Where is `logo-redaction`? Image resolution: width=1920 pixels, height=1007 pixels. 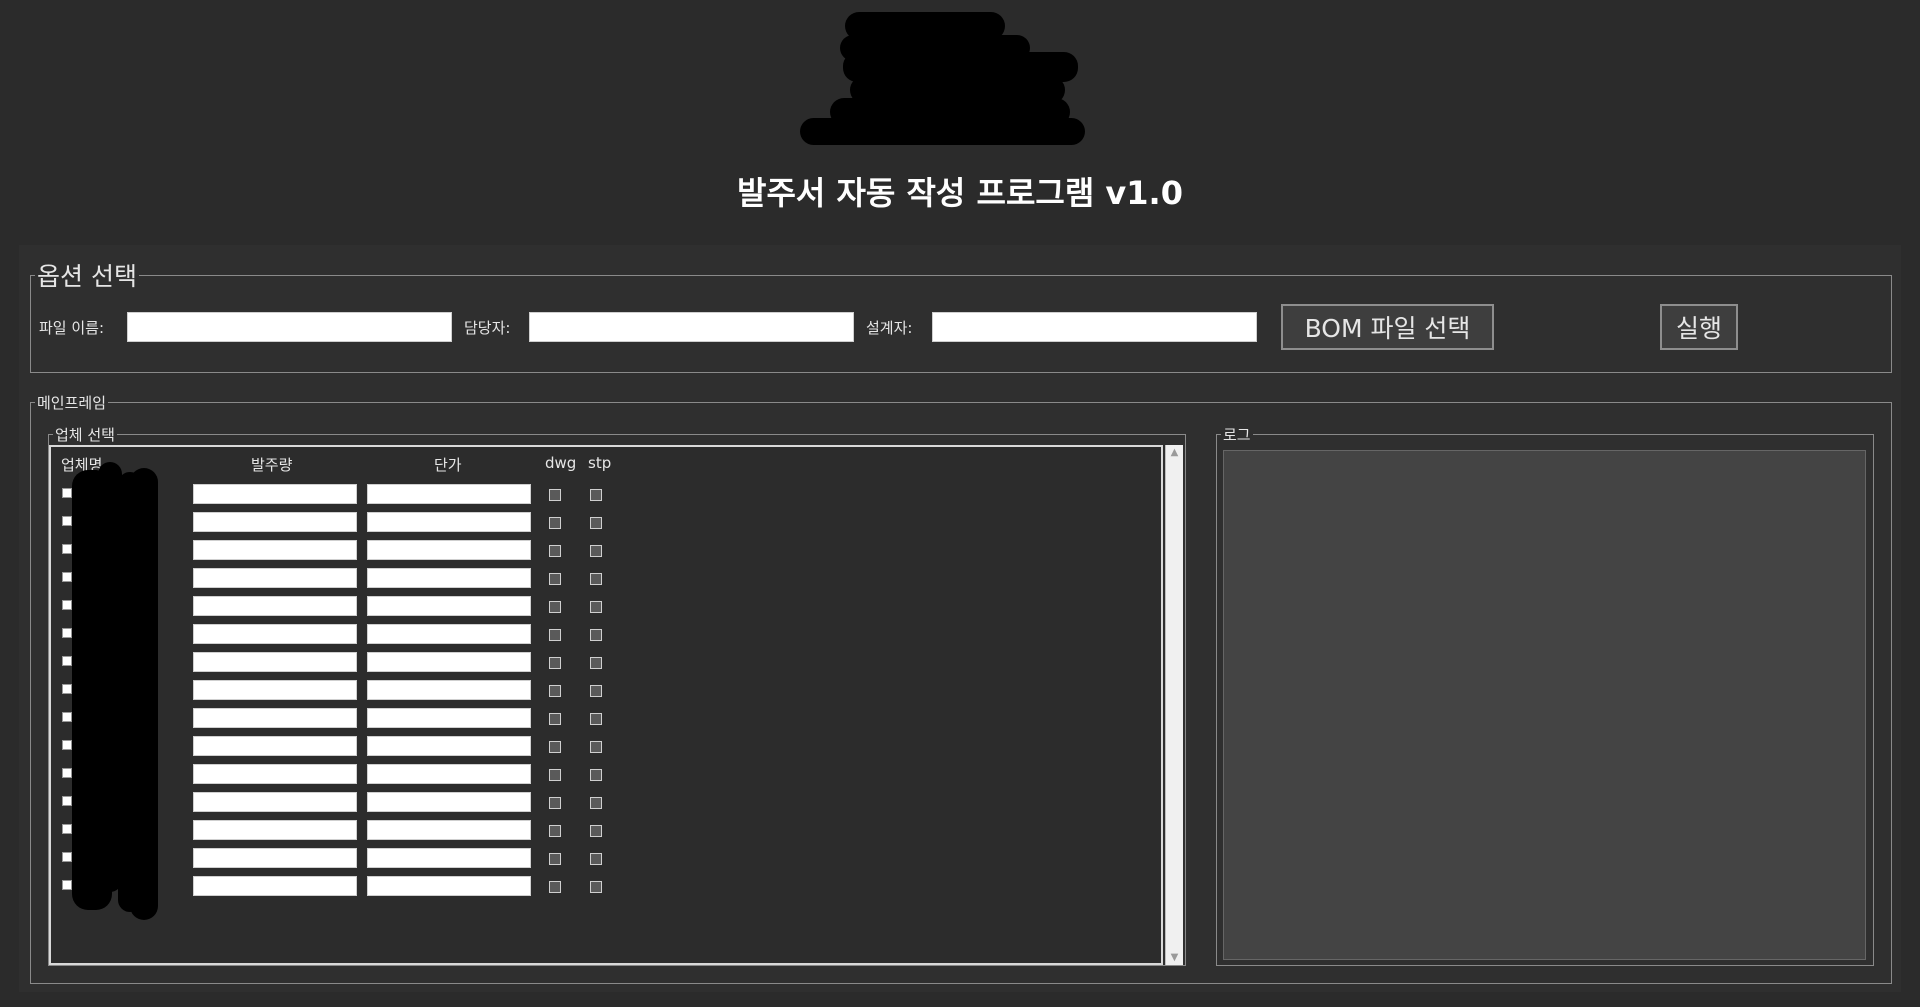 logo-redaction is located at coordinates (940, 77).